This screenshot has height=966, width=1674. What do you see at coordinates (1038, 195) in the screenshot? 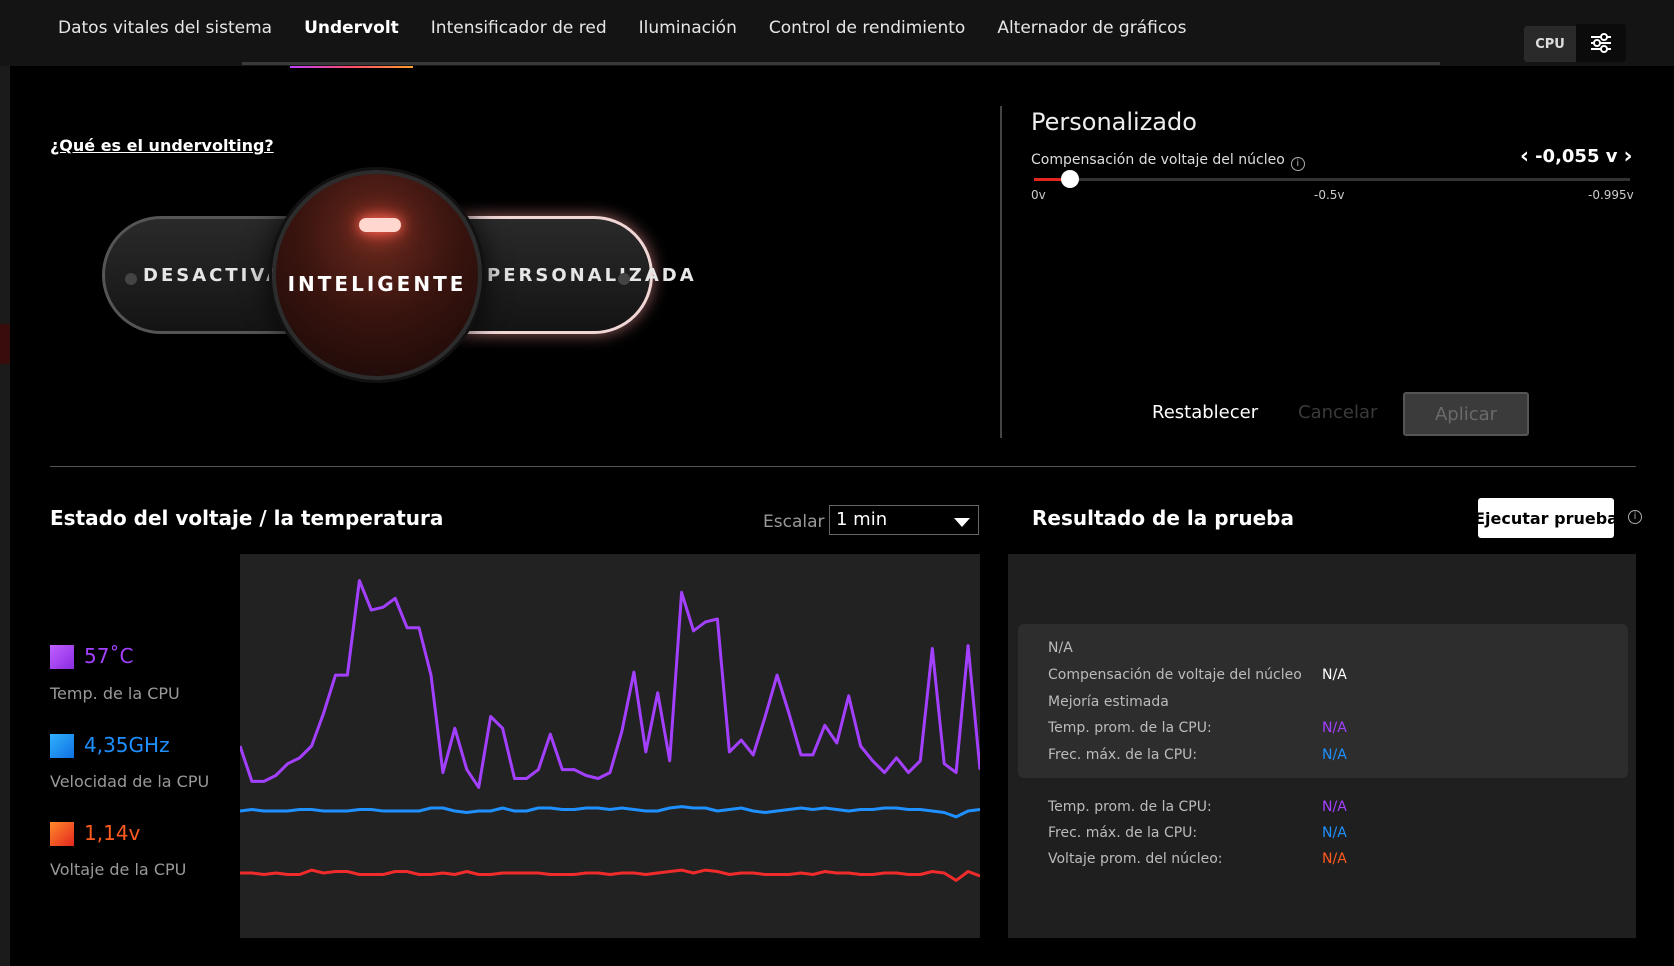
I see `slider-tick-min: 0v` at bounding box center [1038, 195].